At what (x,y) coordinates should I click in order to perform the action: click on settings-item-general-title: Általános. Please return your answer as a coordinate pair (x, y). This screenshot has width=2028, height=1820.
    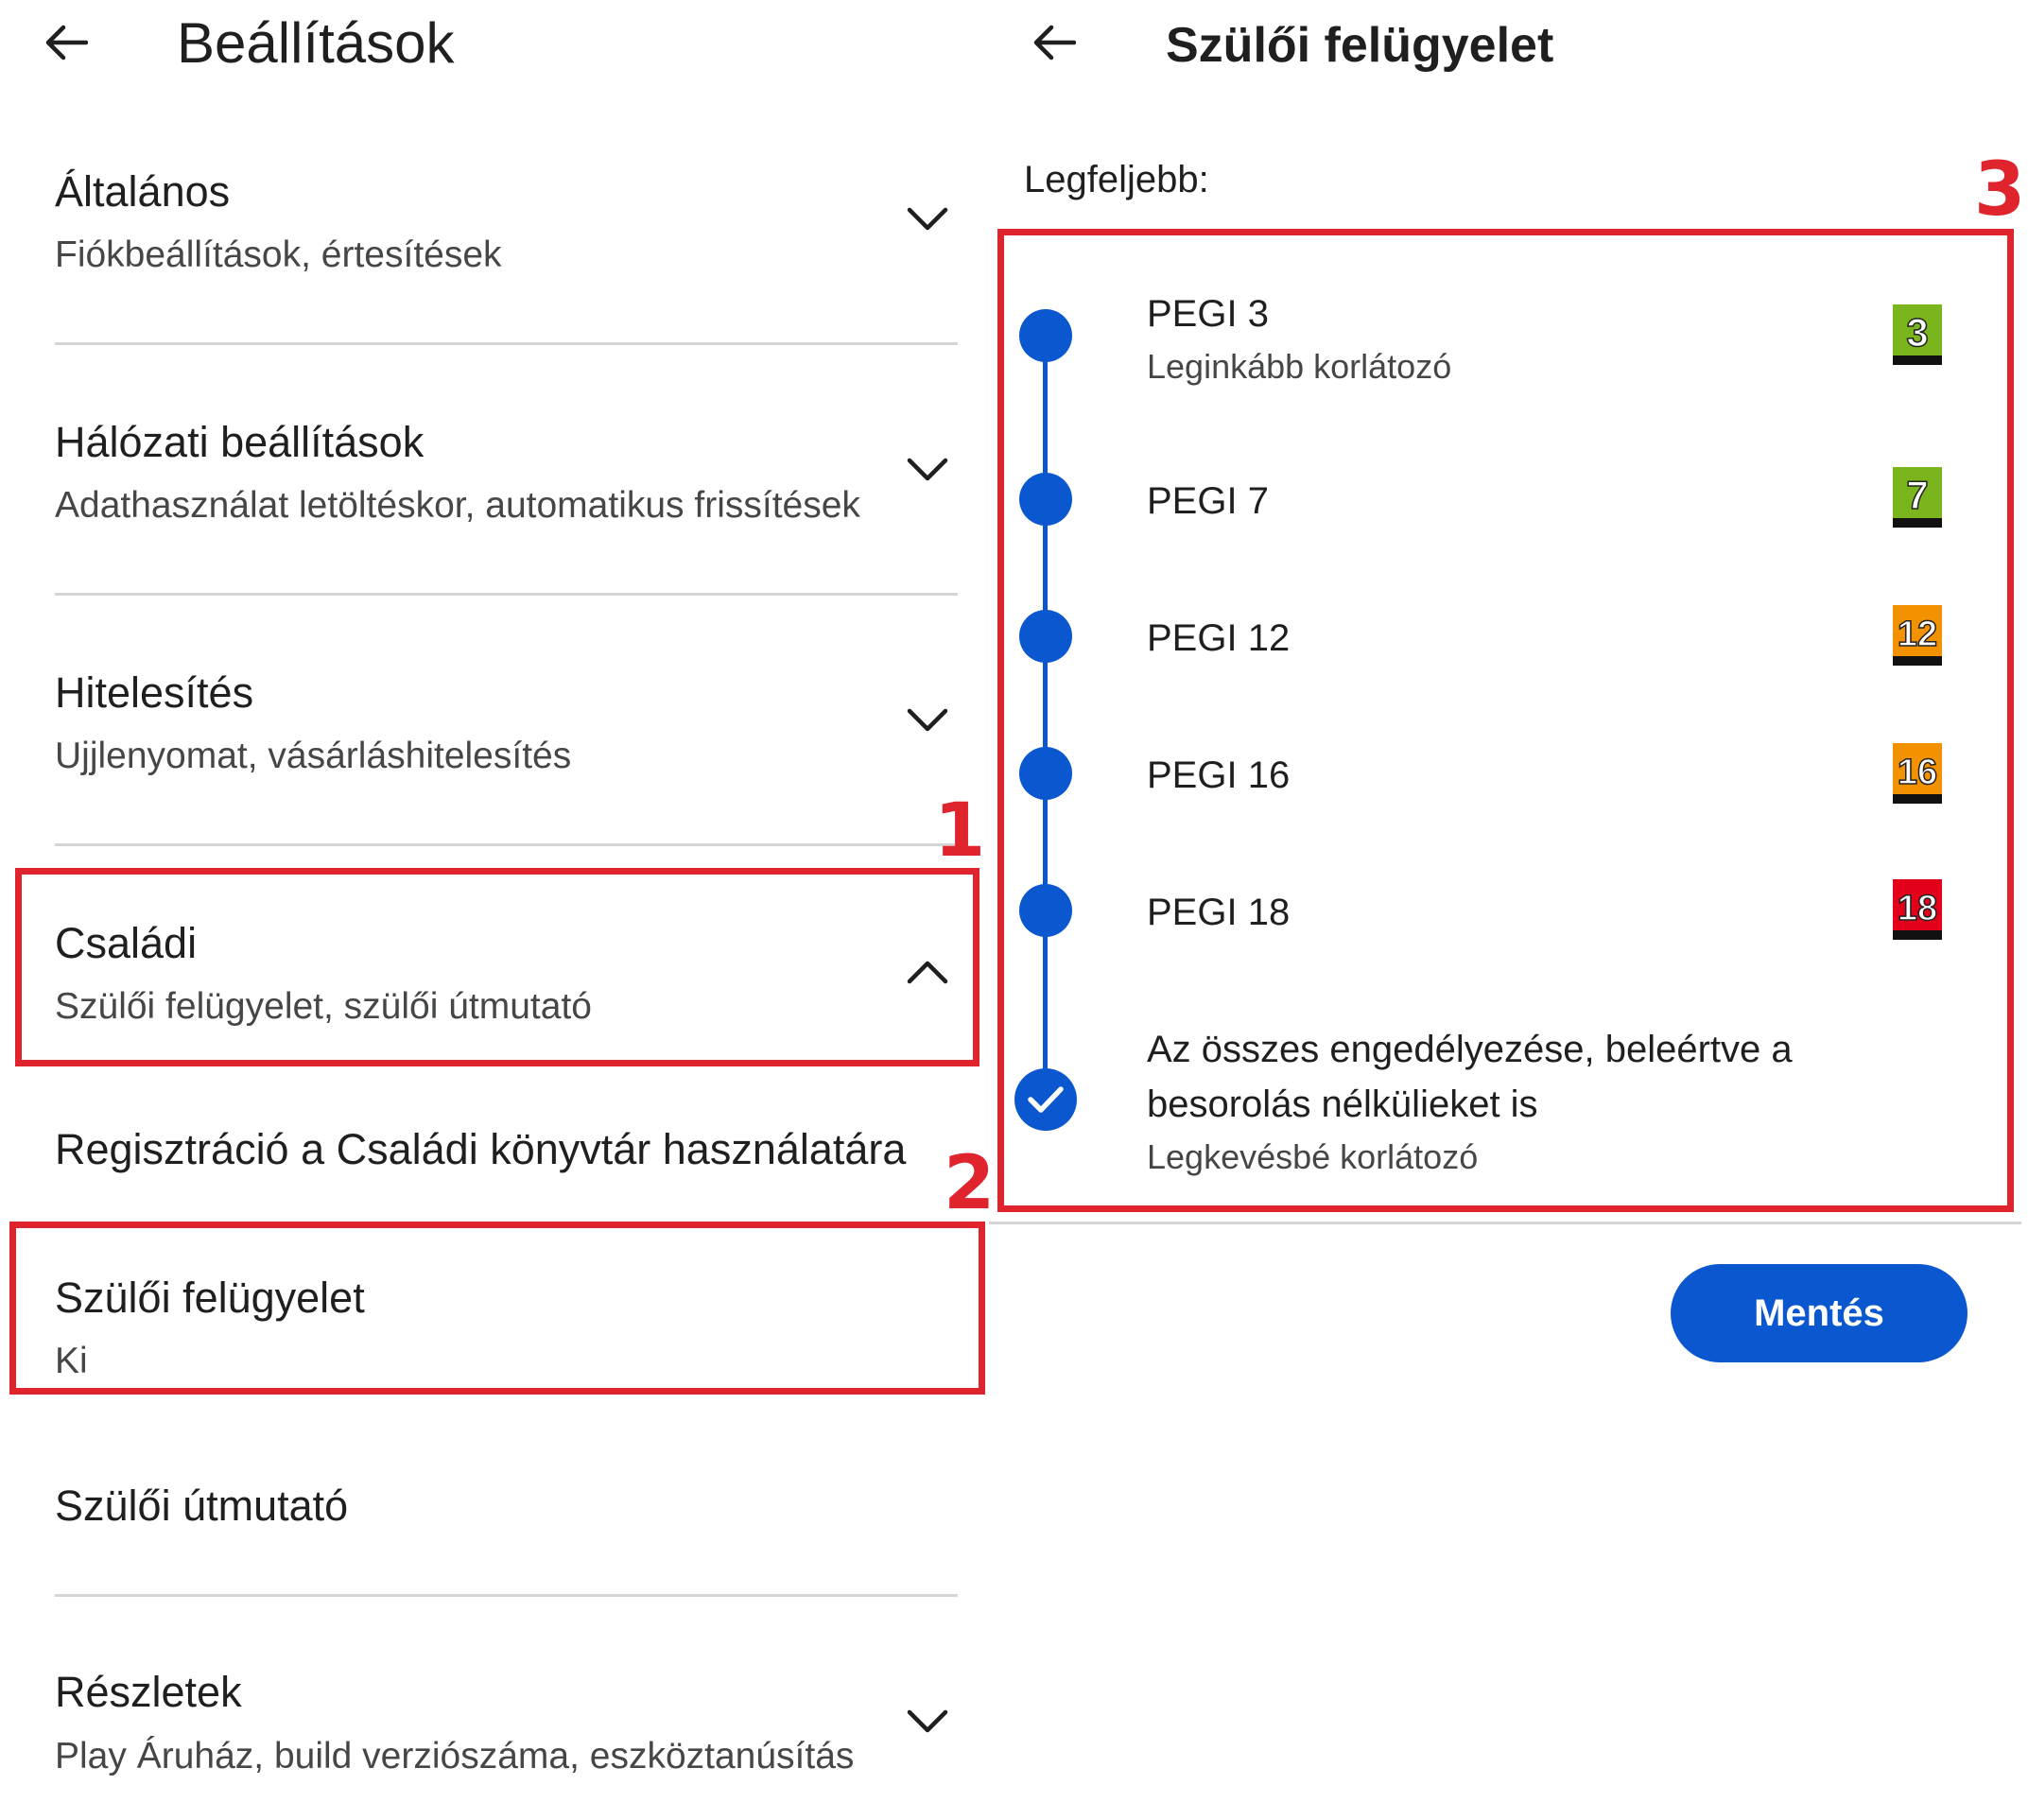
    Looking at the image, I should click on (143, 191).